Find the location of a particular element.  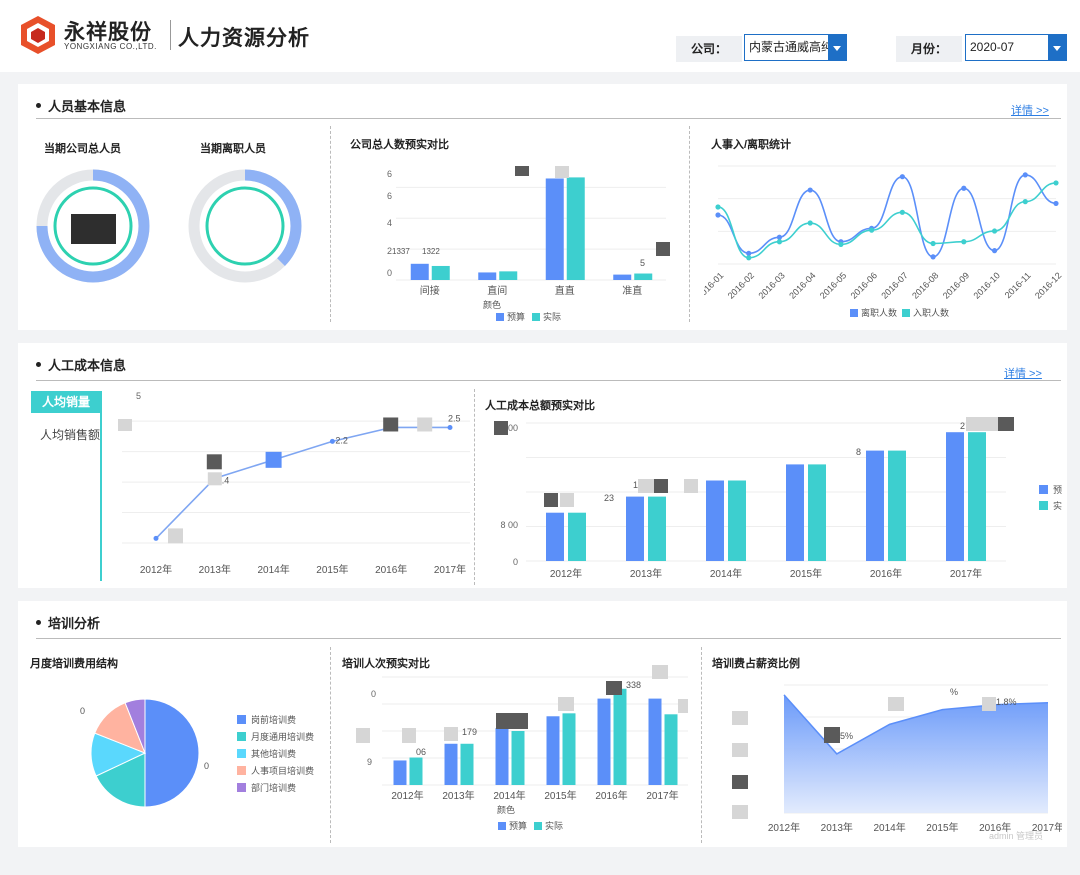

data-label: .4 is located at coordinates (226, 480).